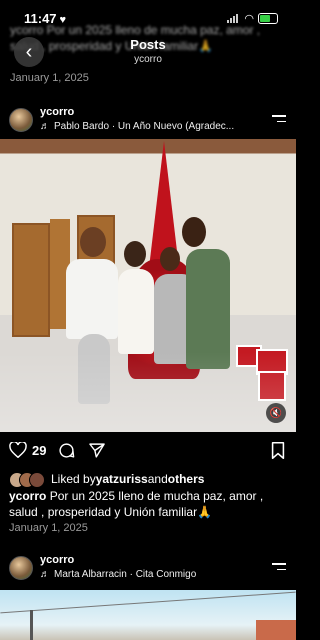  I want to click on liked-user: yatzuriss, so click(122, 479).